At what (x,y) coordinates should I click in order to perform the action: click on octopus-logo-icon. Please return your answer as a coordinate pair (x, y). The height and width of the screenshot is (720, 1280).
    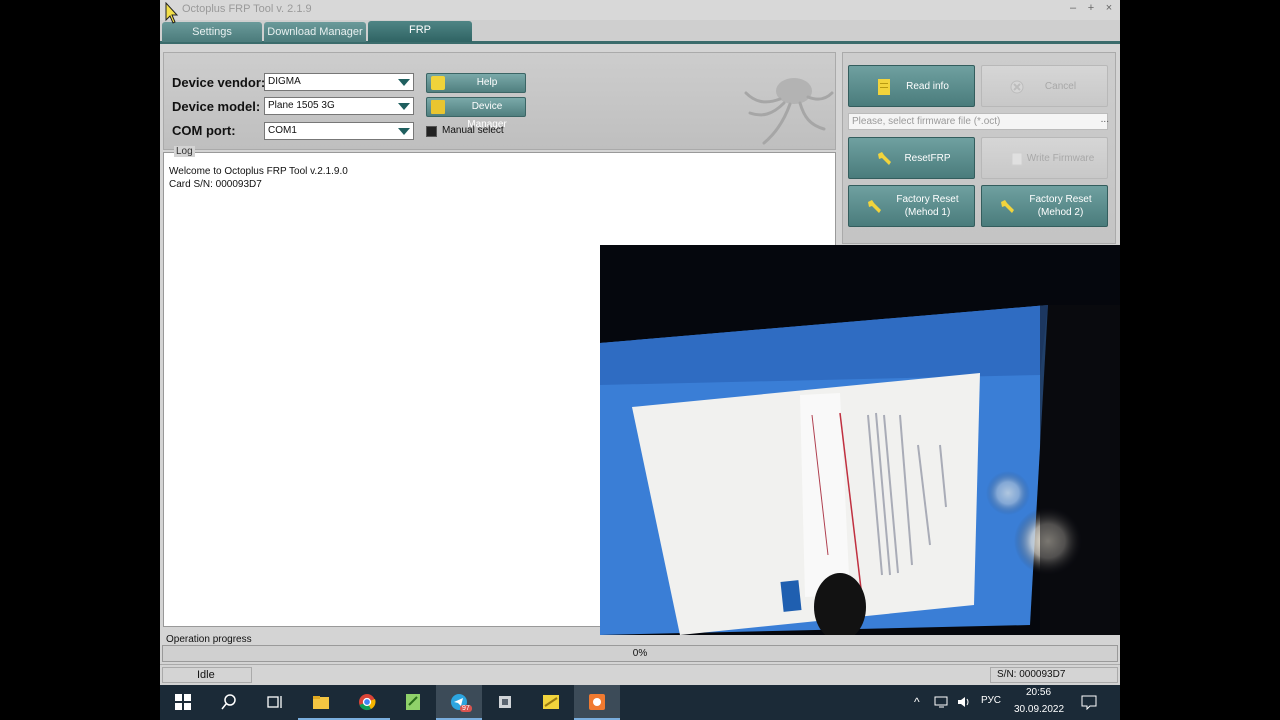
    Looking at the image, I should click on (789, 111).